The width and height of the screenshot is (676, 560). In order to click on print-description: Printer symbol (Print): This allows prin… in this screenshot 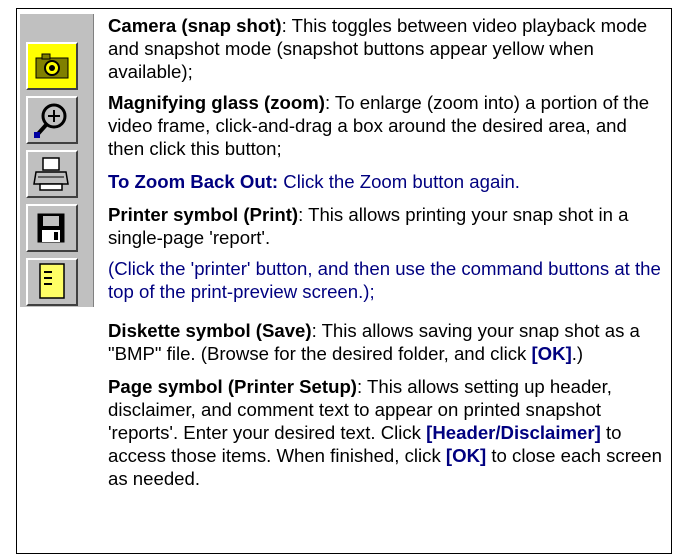, I will do `click(387, 226)`.